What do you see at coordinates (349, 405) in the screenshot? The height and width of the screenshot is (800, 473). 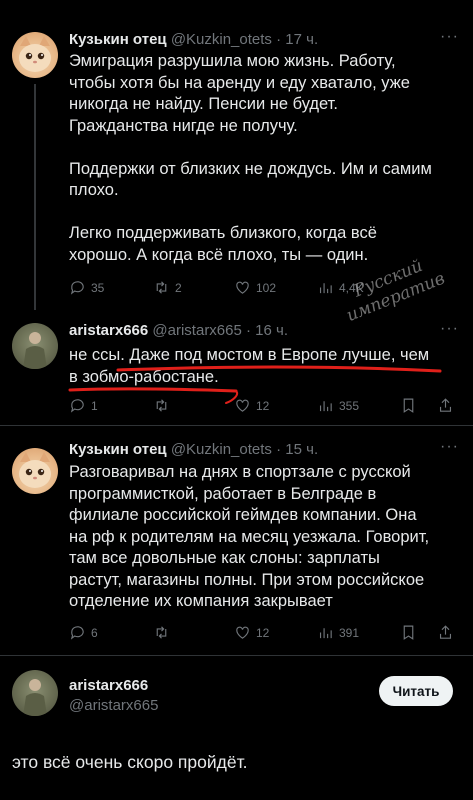 I see `views-count: 355` at bounding box center [349, 405].